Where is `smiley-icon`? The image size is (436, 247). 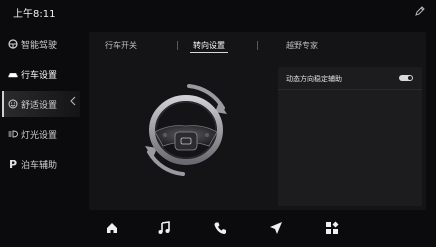 smiley-icon is located at coordinates (13, 104).